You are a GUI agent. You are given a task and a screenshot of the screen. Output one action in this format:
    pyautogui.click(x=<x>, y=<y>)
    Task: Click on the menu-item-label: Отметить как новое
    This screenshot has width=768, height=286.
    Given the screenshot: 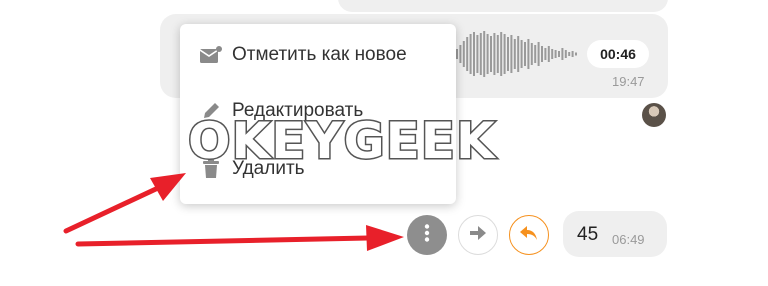 What is the action you would take?
    pyautogui.click(x=319, y=54)
    